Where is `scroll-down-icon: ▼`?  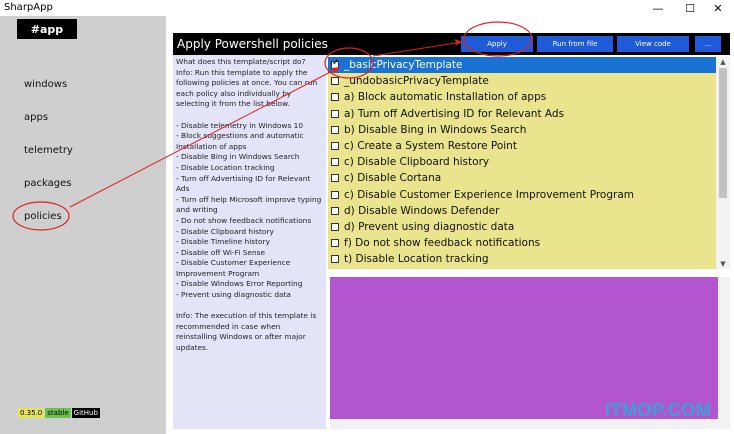
scroll-down-icon: ▼ is located at coordinates (723, 264).